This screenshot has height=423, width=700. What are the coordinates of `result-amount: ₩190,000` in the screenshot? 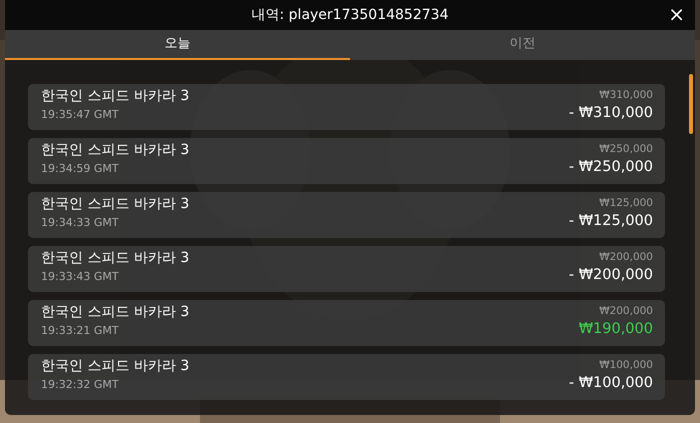 It's located at (615, 329).